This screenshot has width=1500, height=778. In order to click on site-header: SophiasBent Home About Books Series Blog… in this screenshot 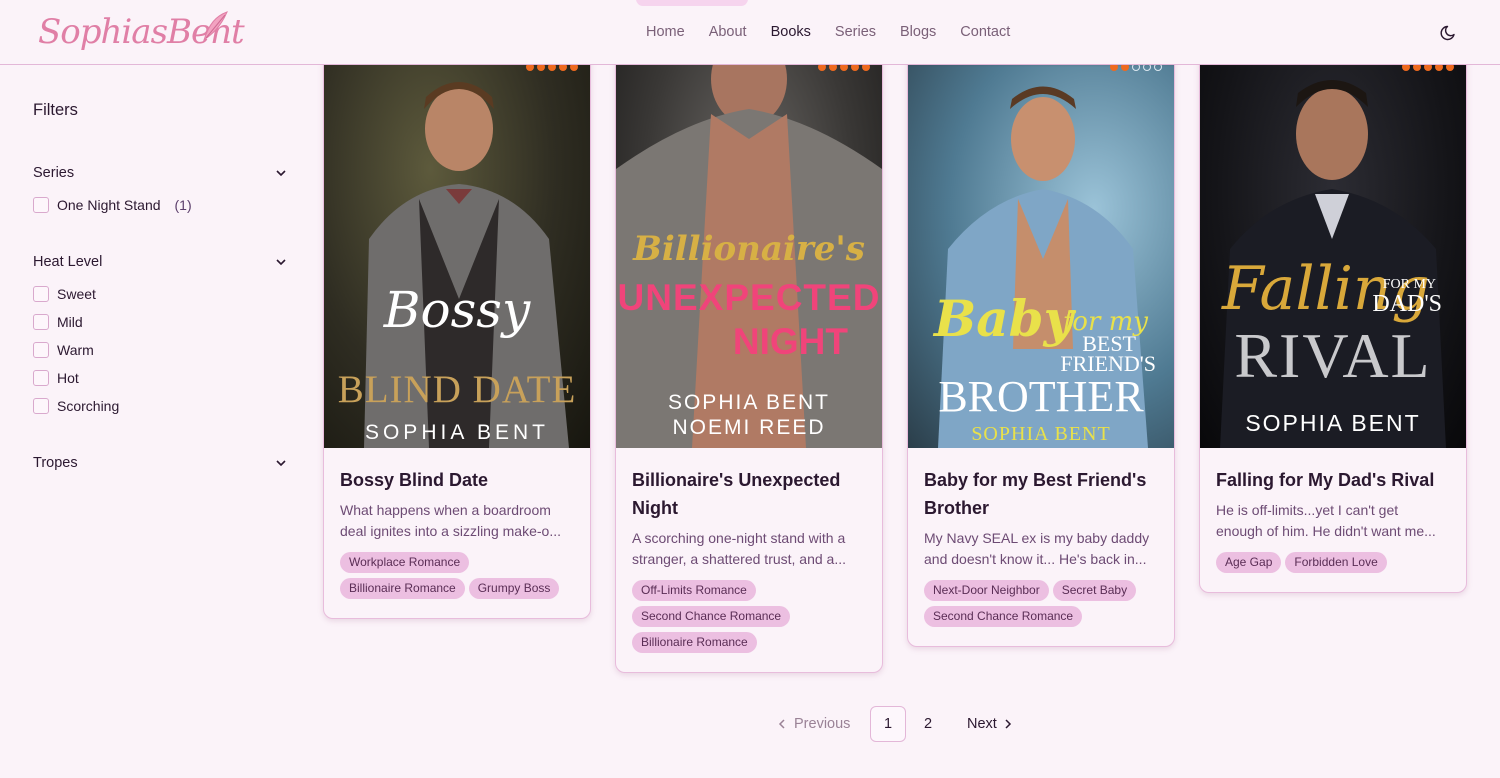, I will do `click(750, 32)`.